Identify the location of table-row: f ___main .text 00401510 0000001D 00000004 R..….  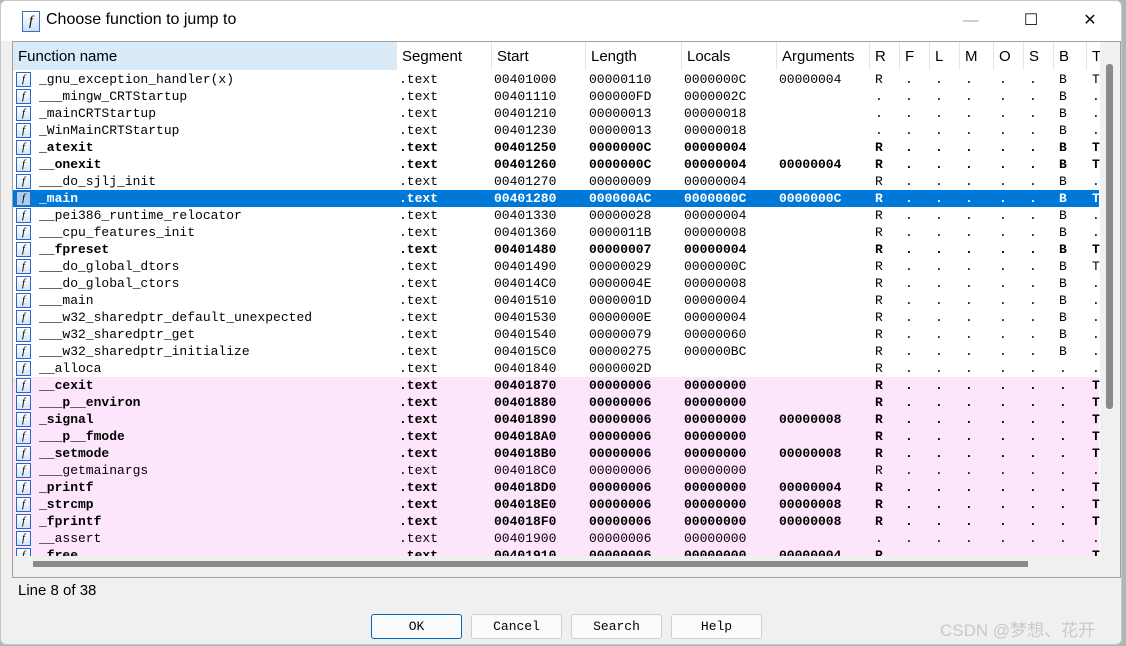
(556, 300).